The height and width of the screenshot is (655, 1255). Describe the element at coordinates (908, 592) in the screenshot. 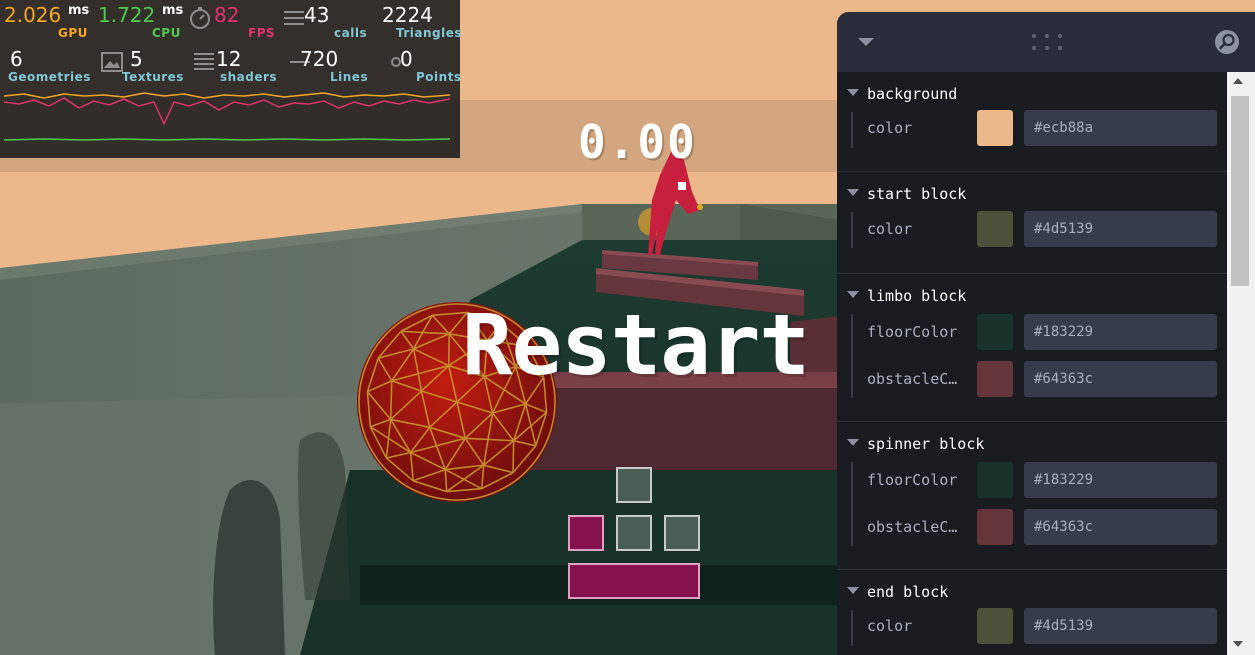

I see `folder-title-text: end block` at that location.